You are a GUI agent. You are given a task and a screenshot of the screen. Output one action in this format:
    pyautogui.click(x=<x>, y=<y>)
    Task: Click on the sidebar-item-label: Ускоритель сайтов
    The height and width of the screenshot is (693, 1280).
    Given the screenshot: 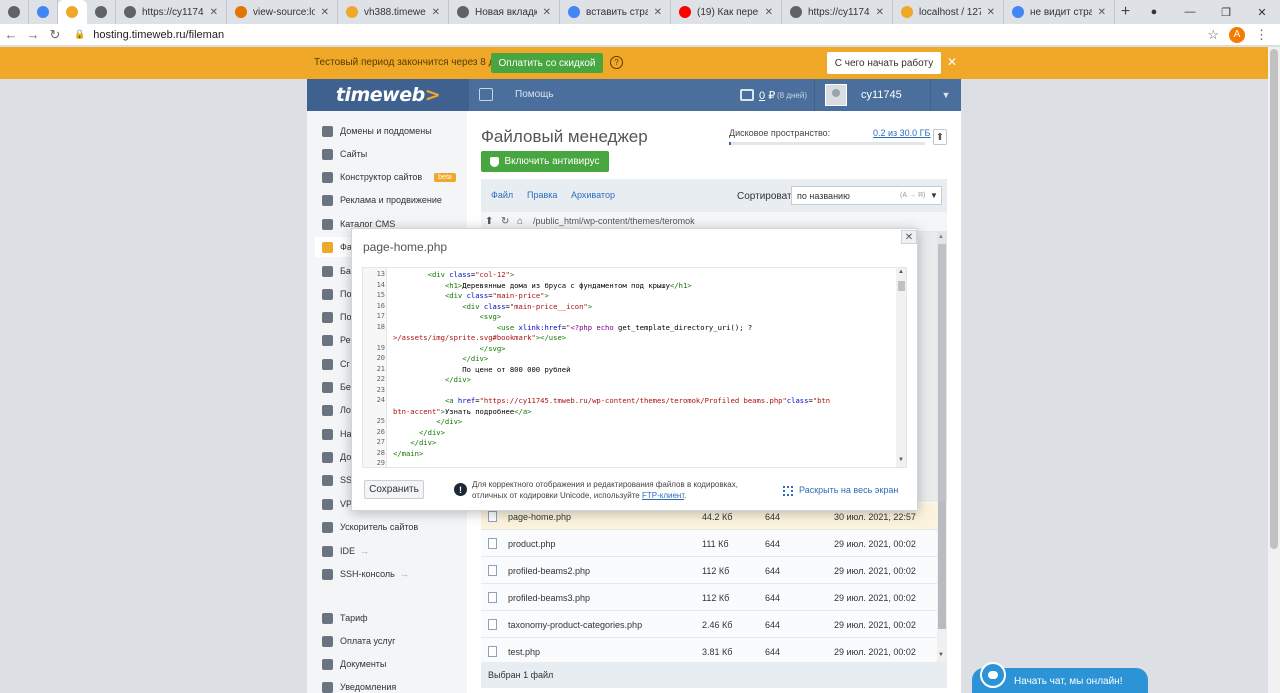 What is the action you would take?
    pyautogui.click(x=379, y=527)
    